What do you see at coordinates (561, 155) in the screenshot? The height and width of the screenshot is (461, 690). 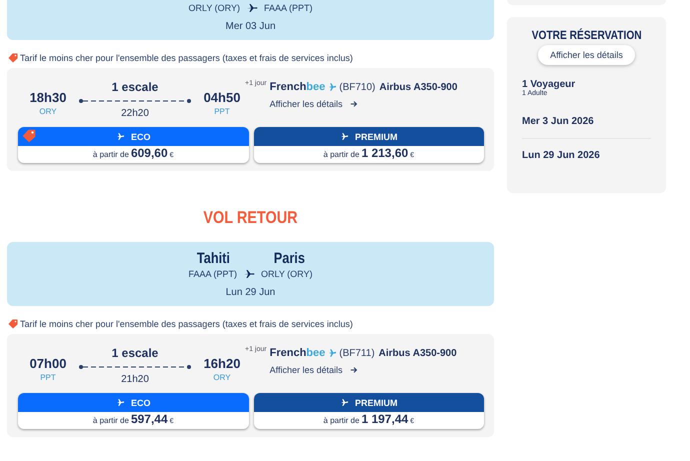 I see `trip-date: Lun 29 Jun 2026` at bounding box center [561, 155].